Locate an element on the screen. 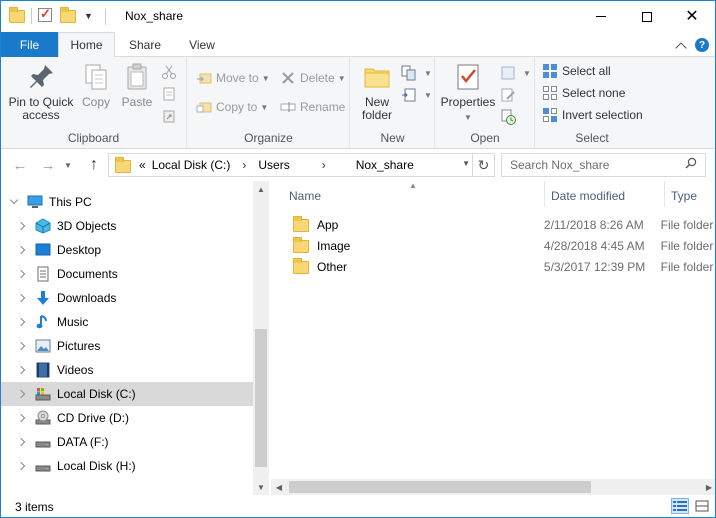 The height and width of the screenshot is (518, 716). easy-access-button: ▼ is located at coordinates (416, 95).